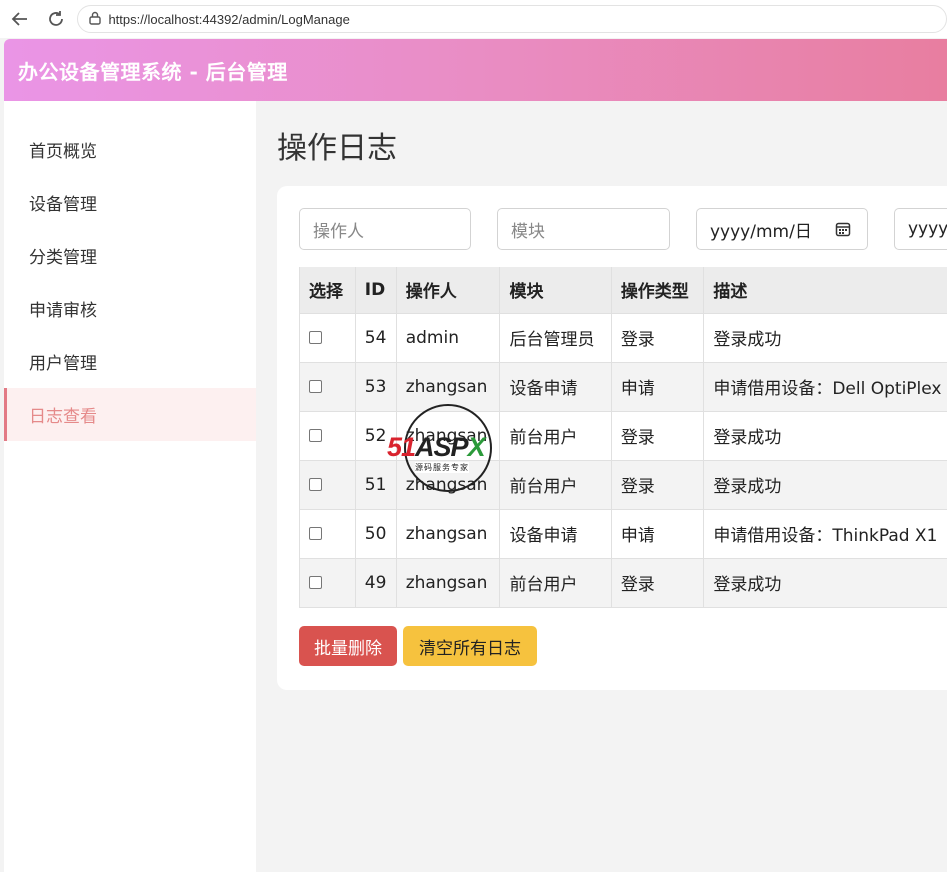 This screenshot has height=872, width=947. What do you see at coordinates (130, 202) in the screenshot?
I see `sidebar-item-devices: 设备管理` at bounding box center [130, 202].